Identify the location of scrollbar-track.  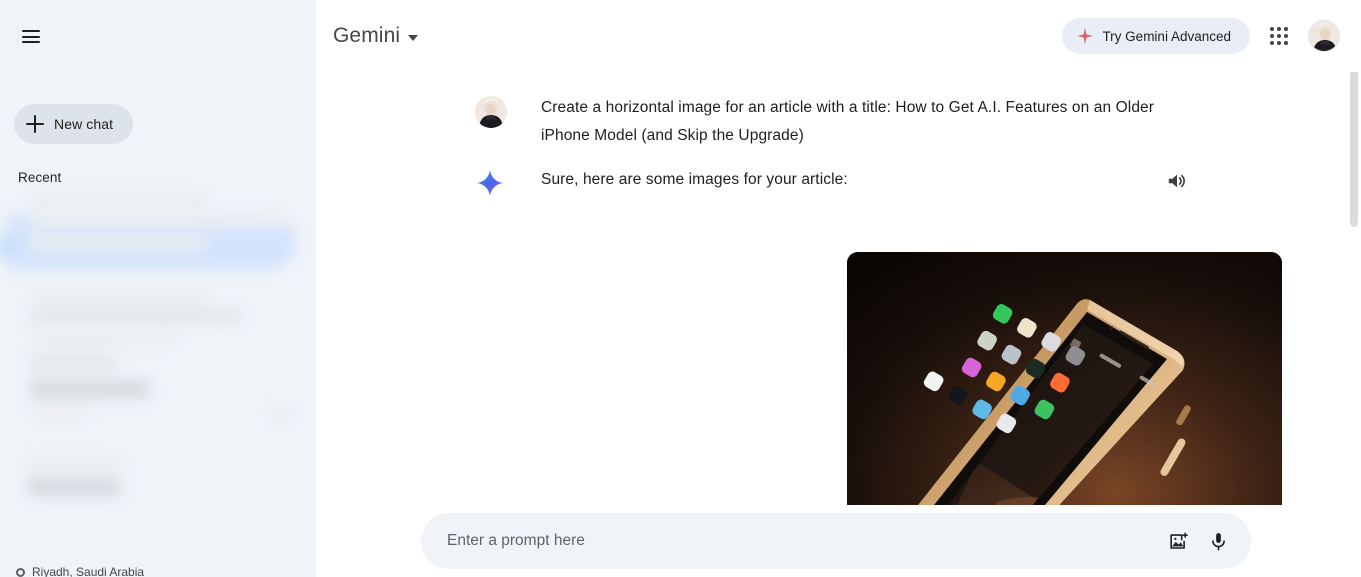
(1354, 288).